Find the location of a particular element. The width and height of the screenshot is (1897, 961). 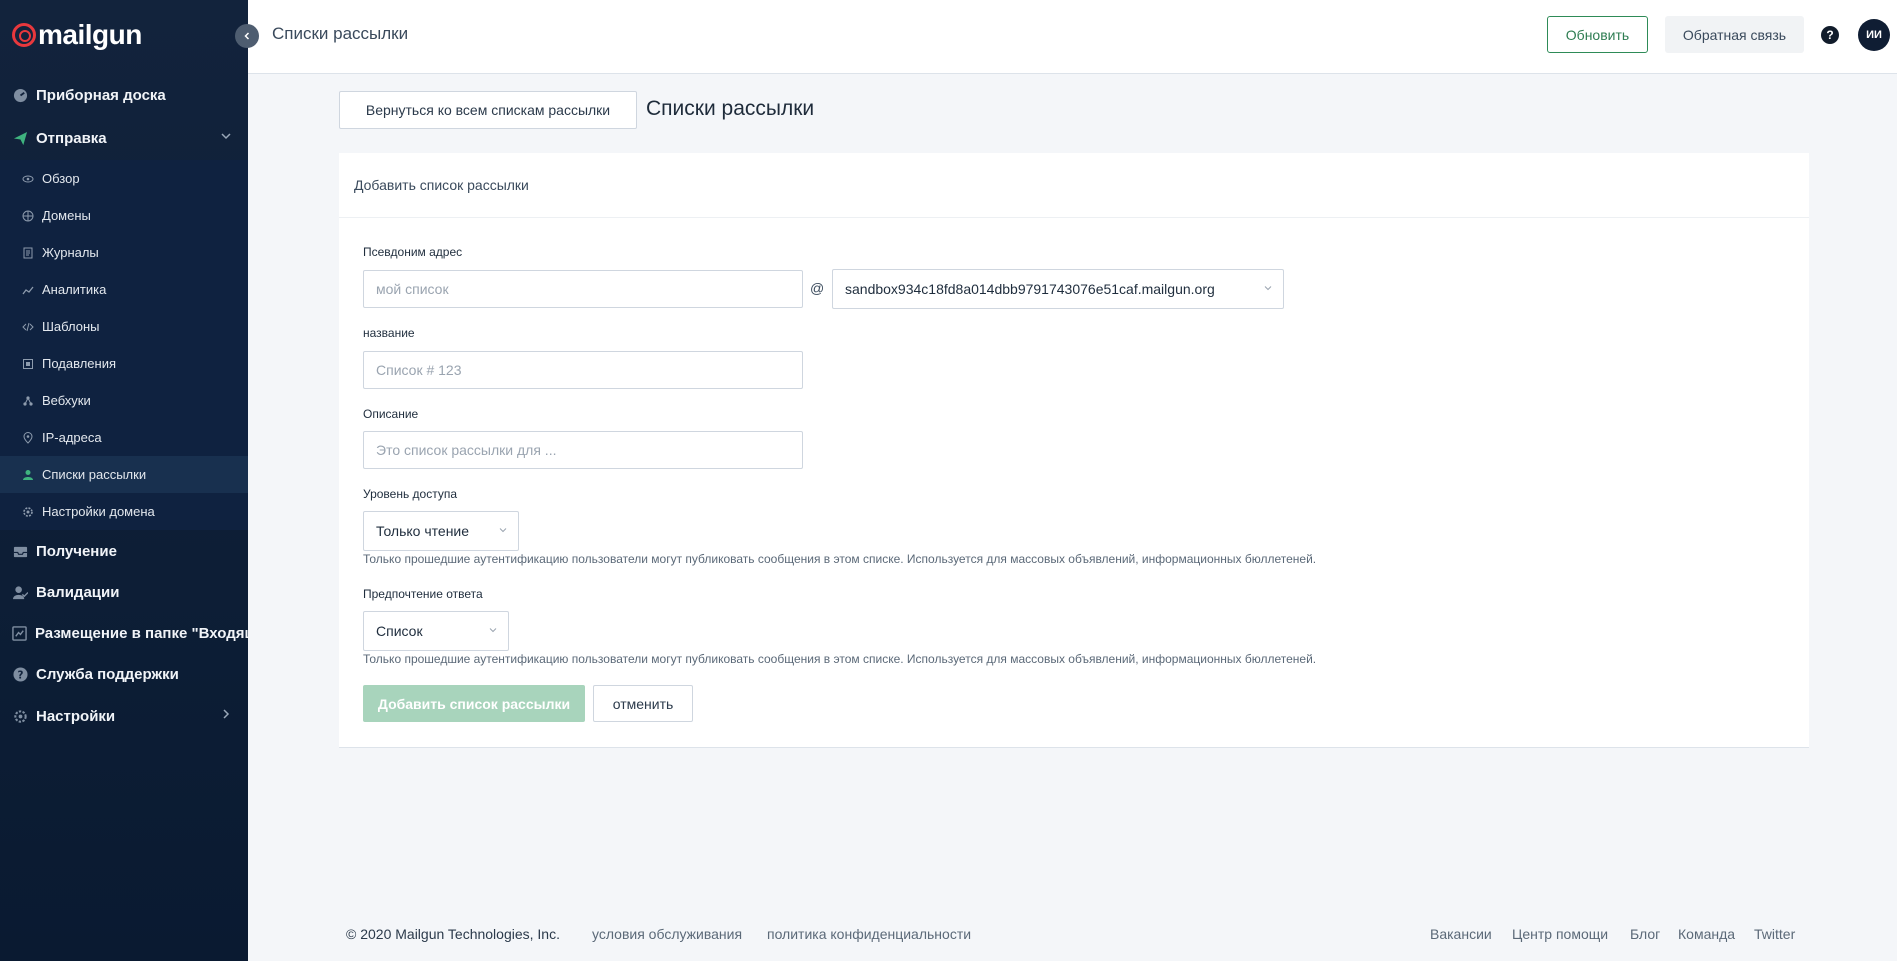

access-level-value: Только чтение is located at coordinates (423, 531).